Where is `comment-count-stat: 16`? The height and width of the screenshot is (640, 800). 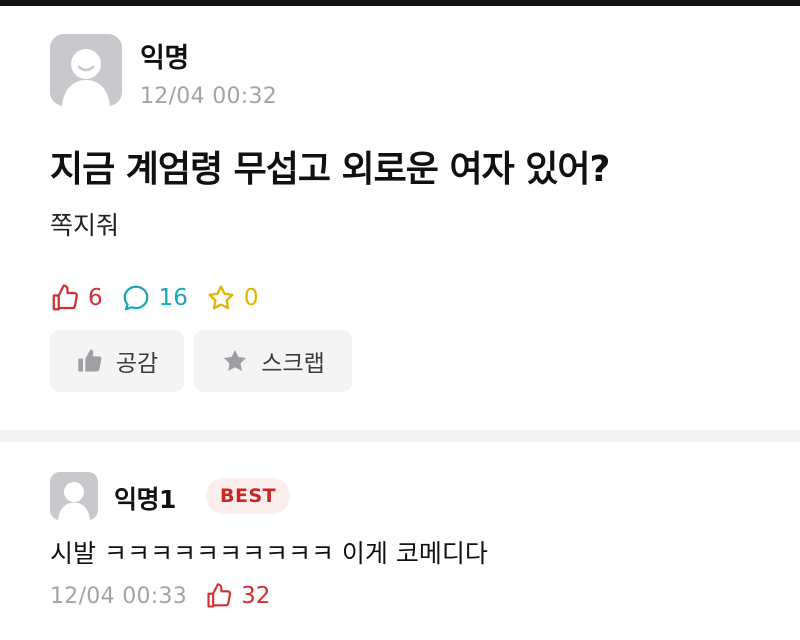 comment-count-stat: 16 is located at coordinates (154, 298).